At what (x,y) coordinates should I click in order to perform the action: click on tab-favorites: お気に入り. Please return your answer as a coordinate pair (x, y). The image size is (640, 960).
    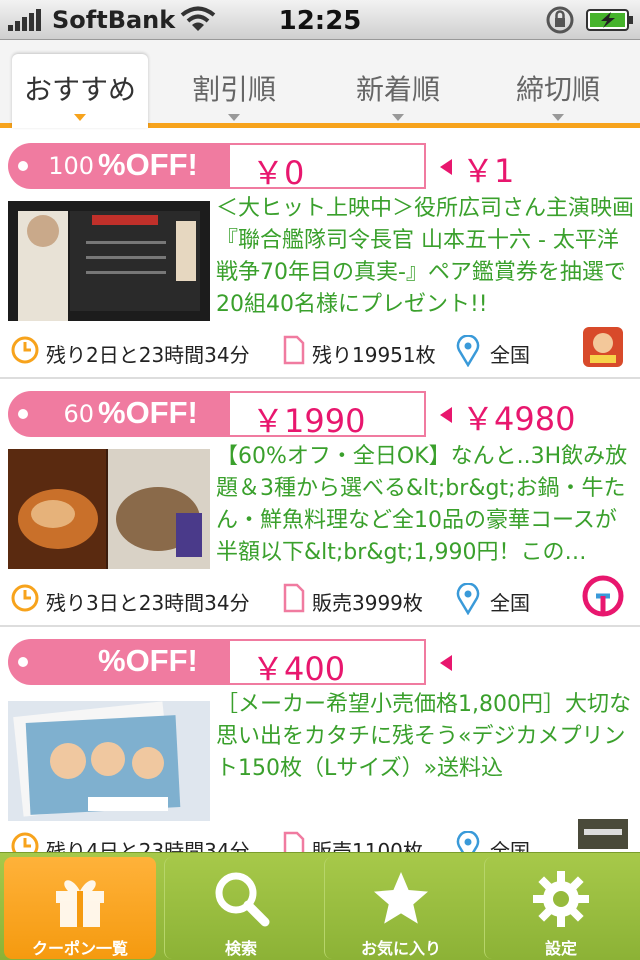
    Looking at the image, I should click on (400, 908).